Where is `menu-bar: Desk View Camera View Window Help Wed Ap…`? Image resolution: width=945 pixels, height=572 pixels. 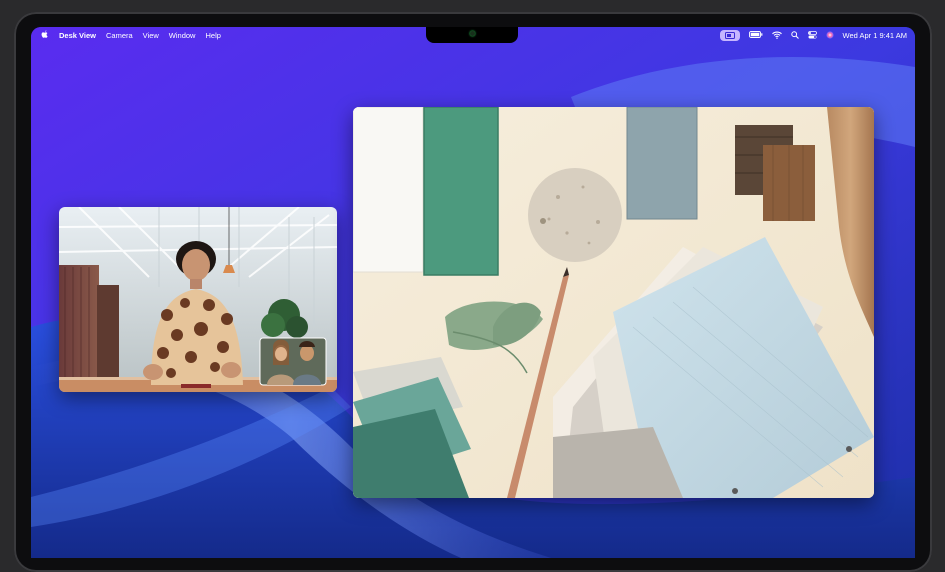
menu-bar: Desk View Camera View Window Help Wed Ap… is located at coordinates (473, 35).